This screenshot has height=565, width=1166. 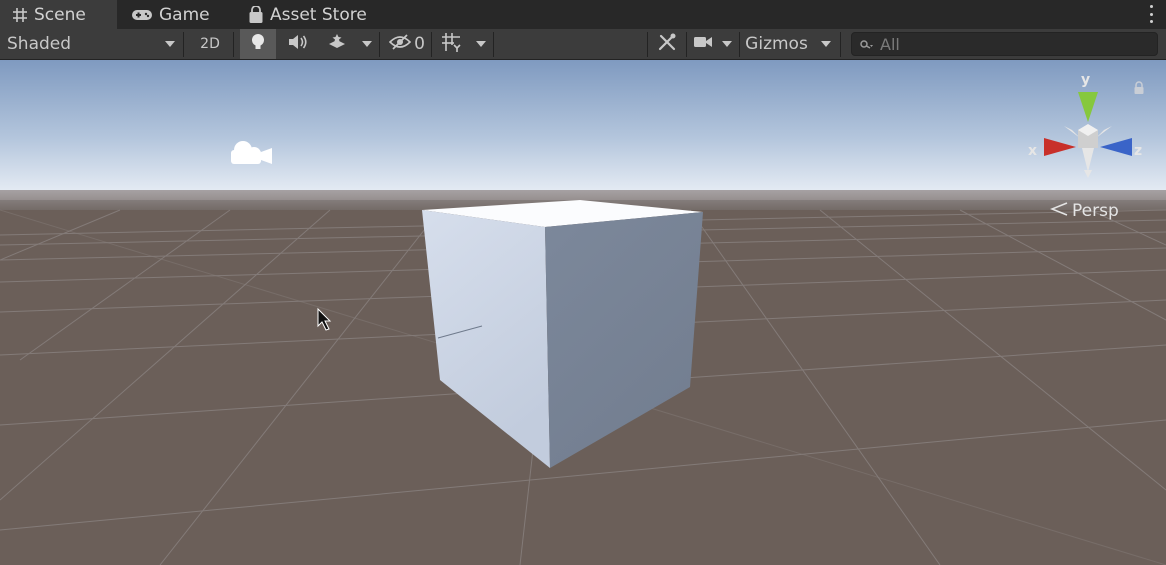 What do you see at coordinates (91, 44) in the screenshot?
I see `draw-mode-dropdown: Shaded` at bounding box center [91, 44].